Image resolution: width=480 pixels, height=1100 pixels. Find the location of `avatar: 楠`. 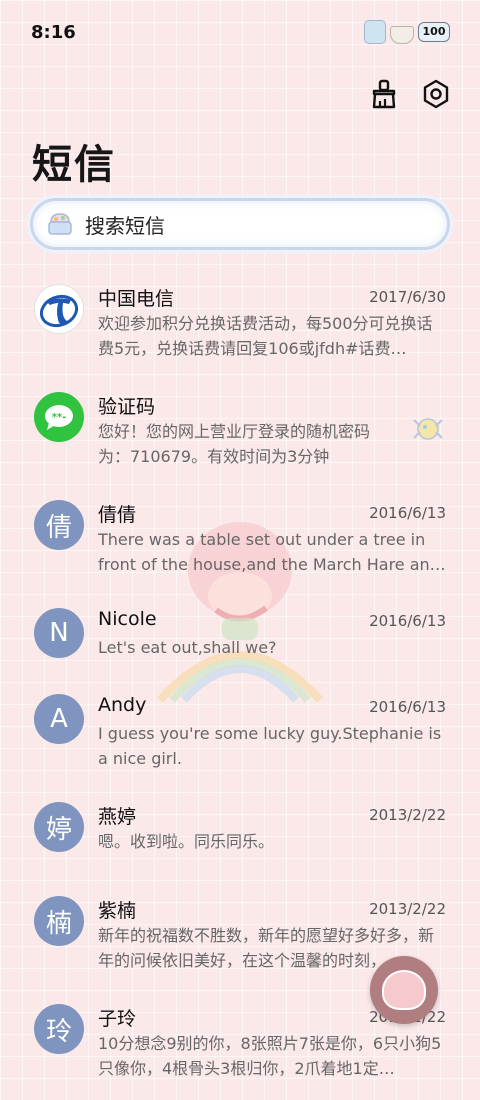

avatar: 楠 is located at coordinates (59, 921).